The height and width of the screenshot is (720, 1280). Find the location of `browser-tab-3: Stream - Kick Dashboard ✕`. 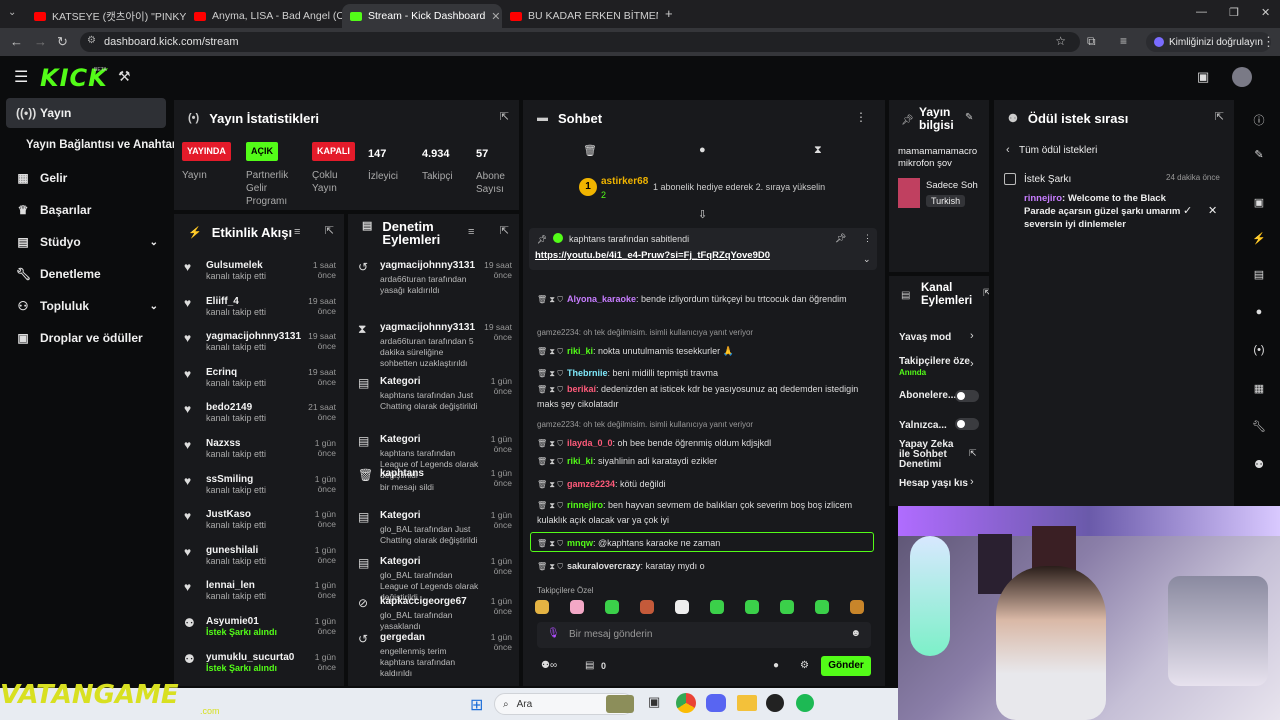

browser-tab-3: Stream - Kick Dashboard ✕ is located at coordinates (422, 16).